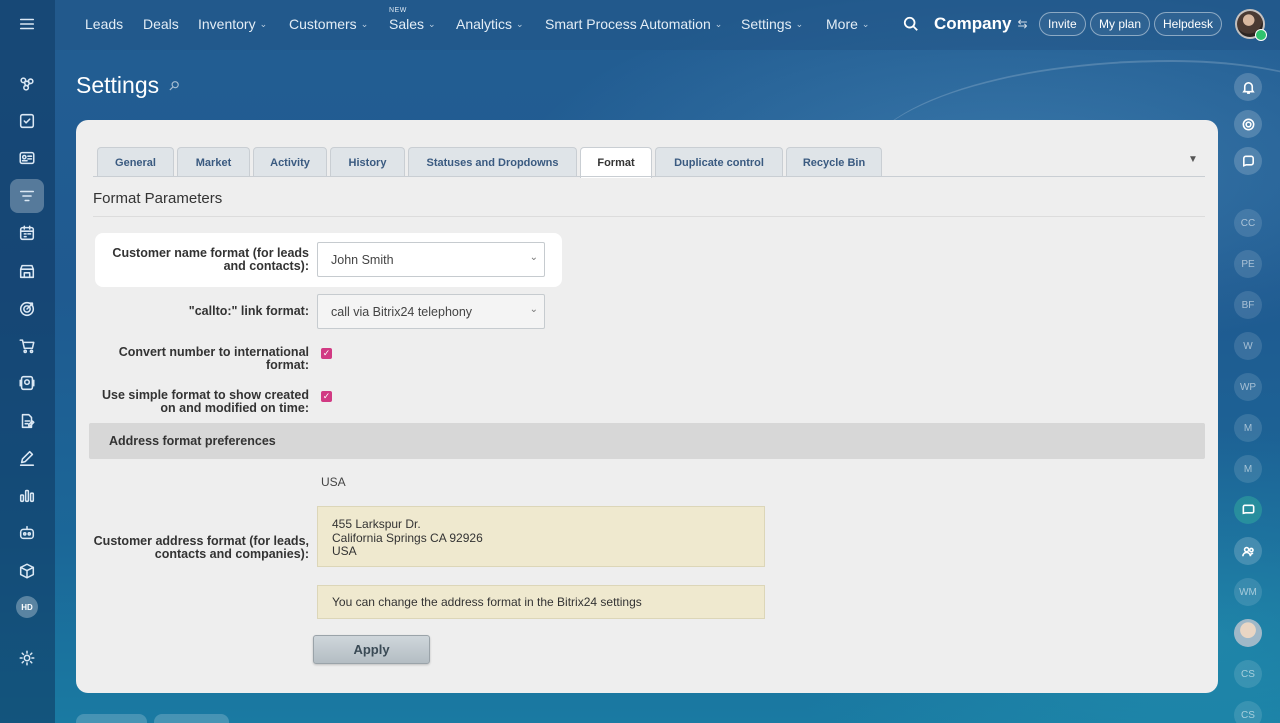 Image resolution: width=1280 pixels, height=723 pixels. I want to click on tab-history: History, so click(367, 162).